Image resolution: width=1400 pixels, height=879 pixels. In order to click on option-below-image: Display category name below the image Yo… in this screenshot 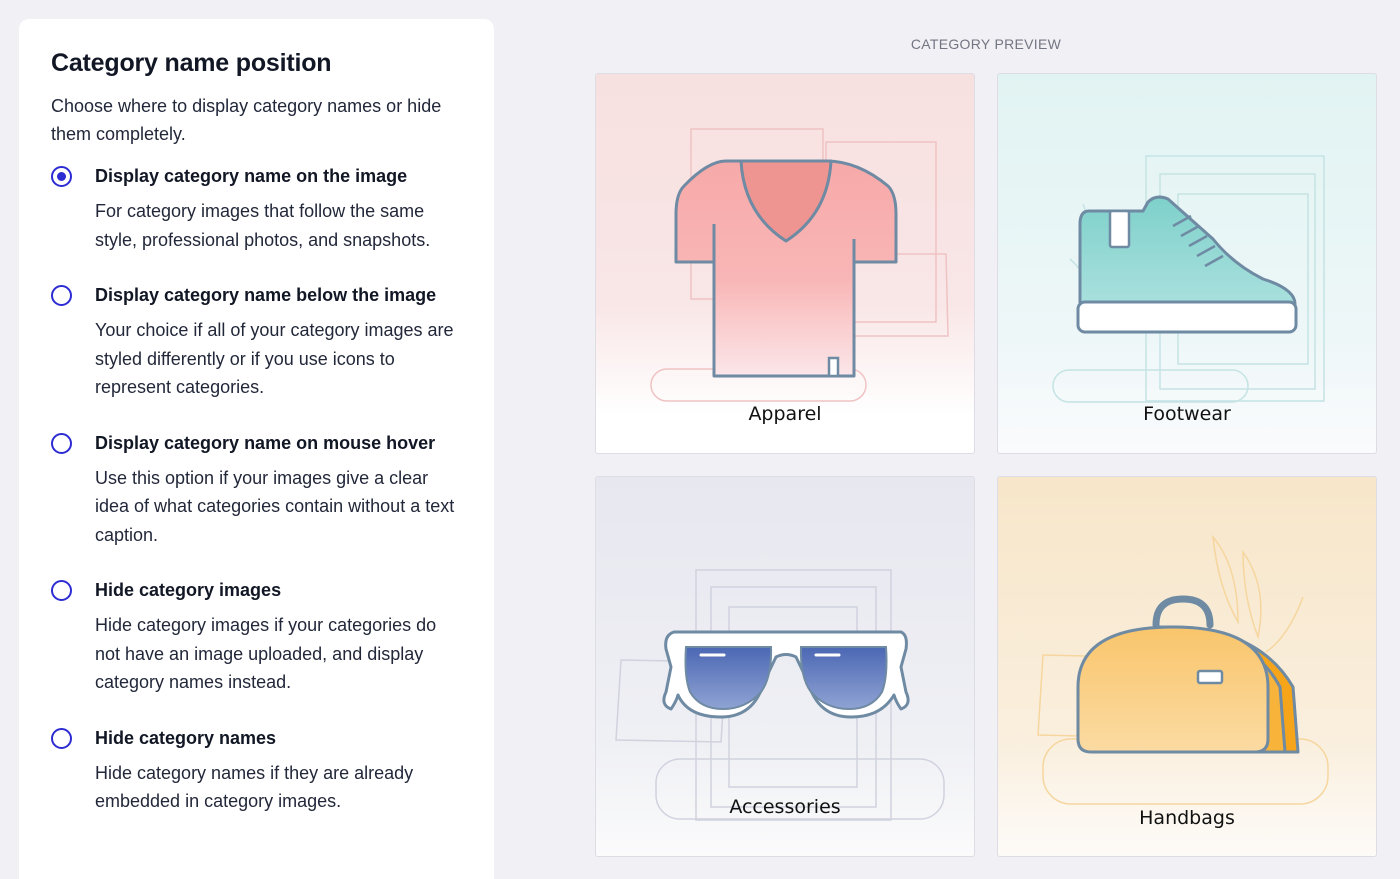, I will do `click(256, 343)`.